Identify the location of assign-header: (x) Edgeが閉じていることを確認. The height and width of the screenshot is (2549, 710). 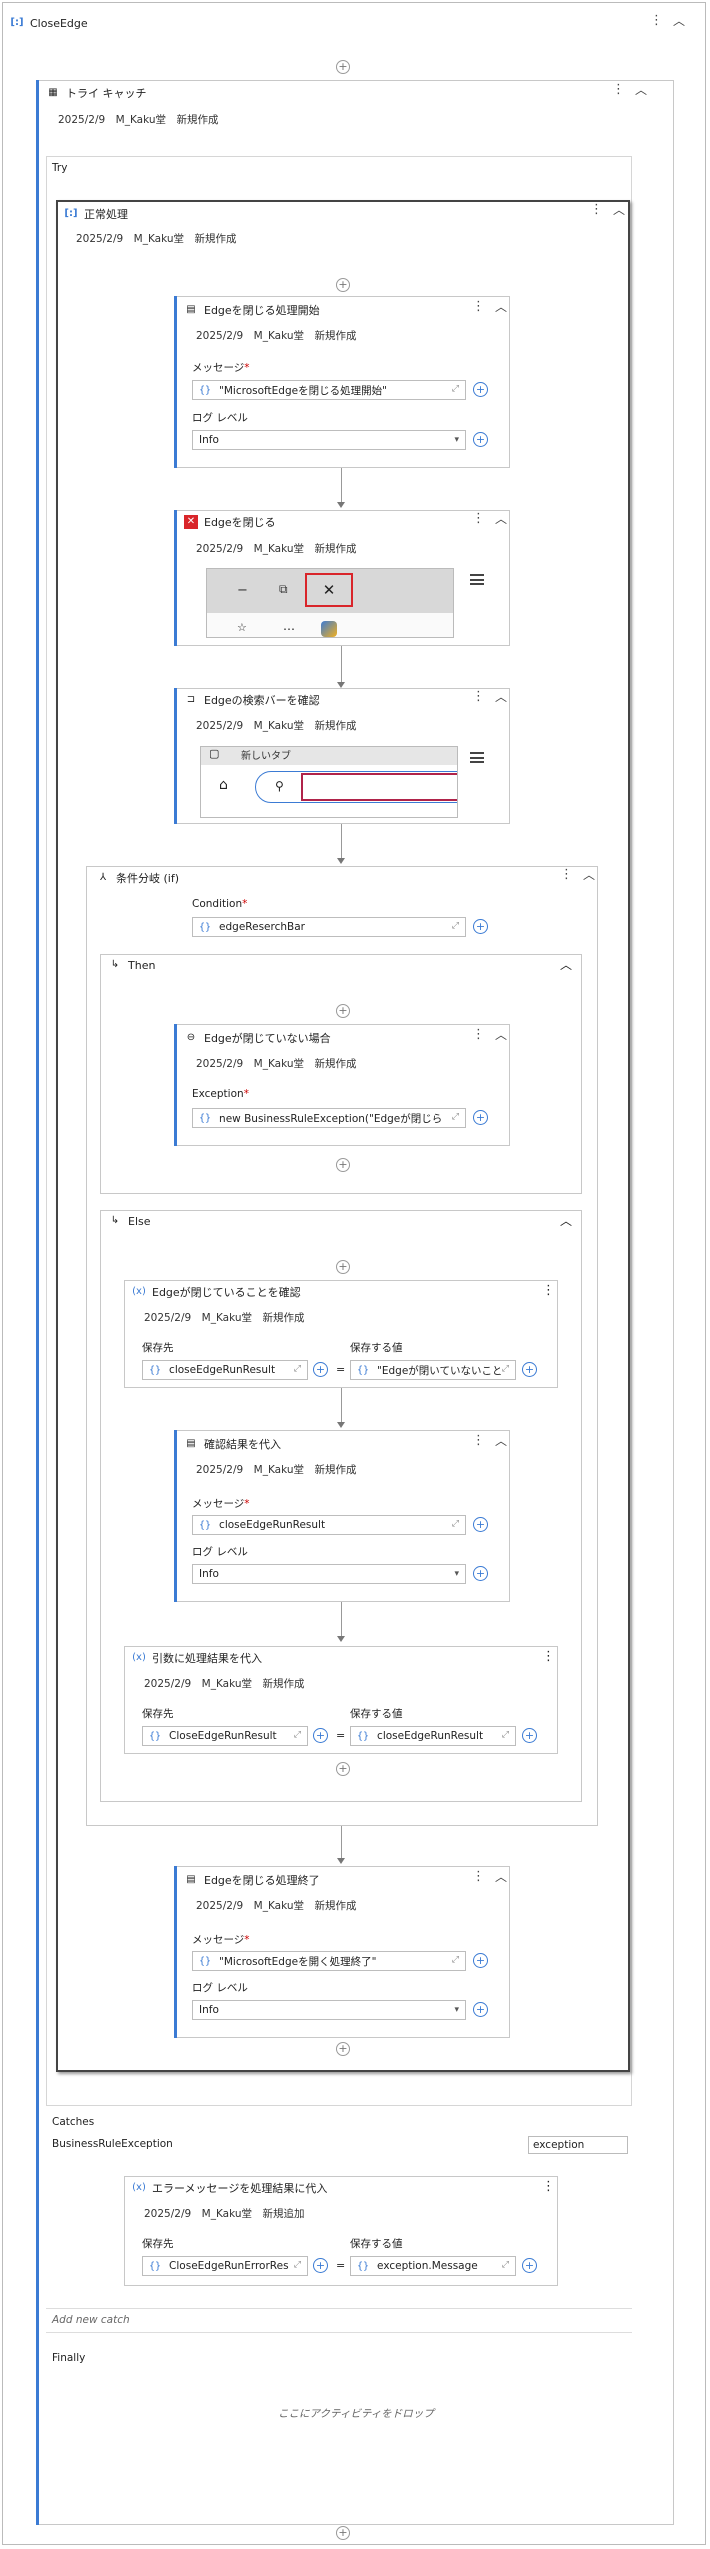
(216, 1292).